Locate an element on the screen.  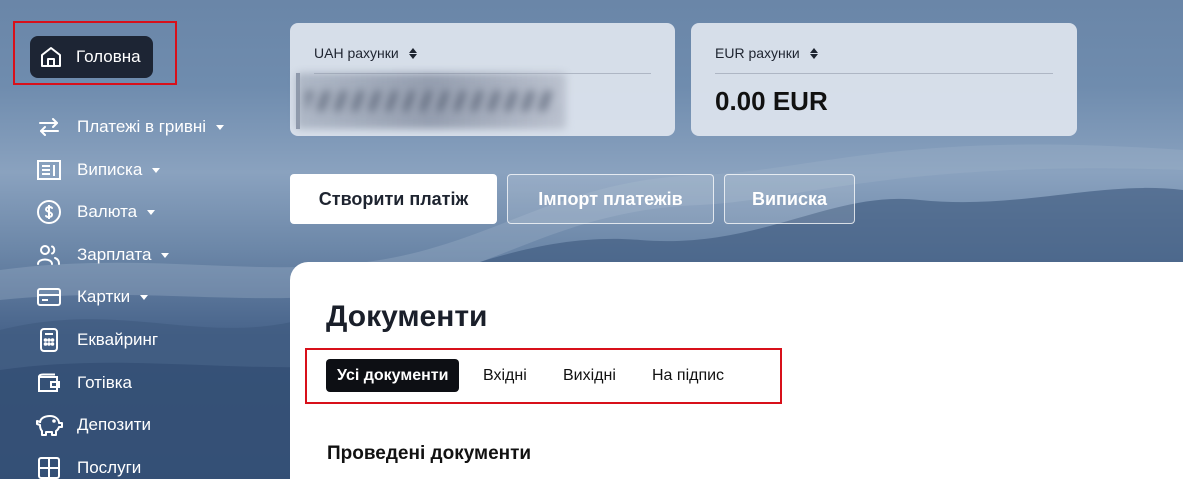
tab-outgoing: Вихідні is located at coordinates (589, 375).